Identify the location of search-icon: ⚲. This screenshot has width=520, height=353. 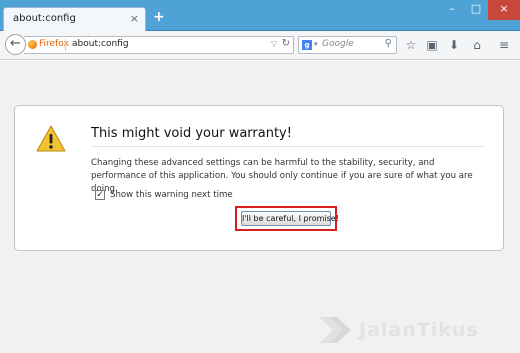
(388, 43).